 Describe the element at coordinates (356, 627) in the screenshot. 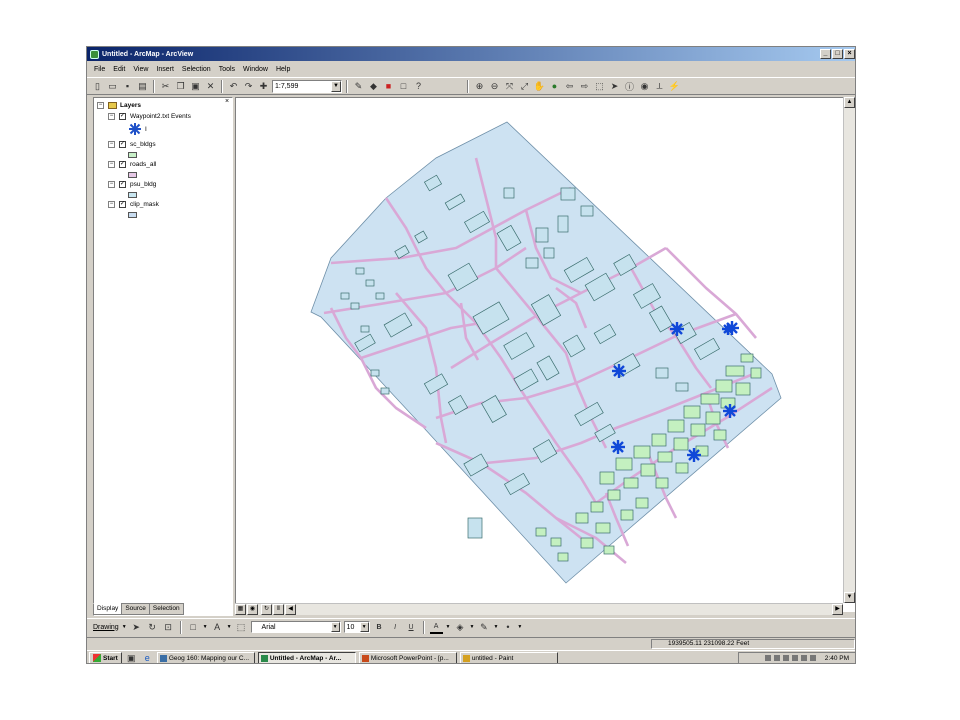

I see `font-size-combobox: 10 ▼` at that location.